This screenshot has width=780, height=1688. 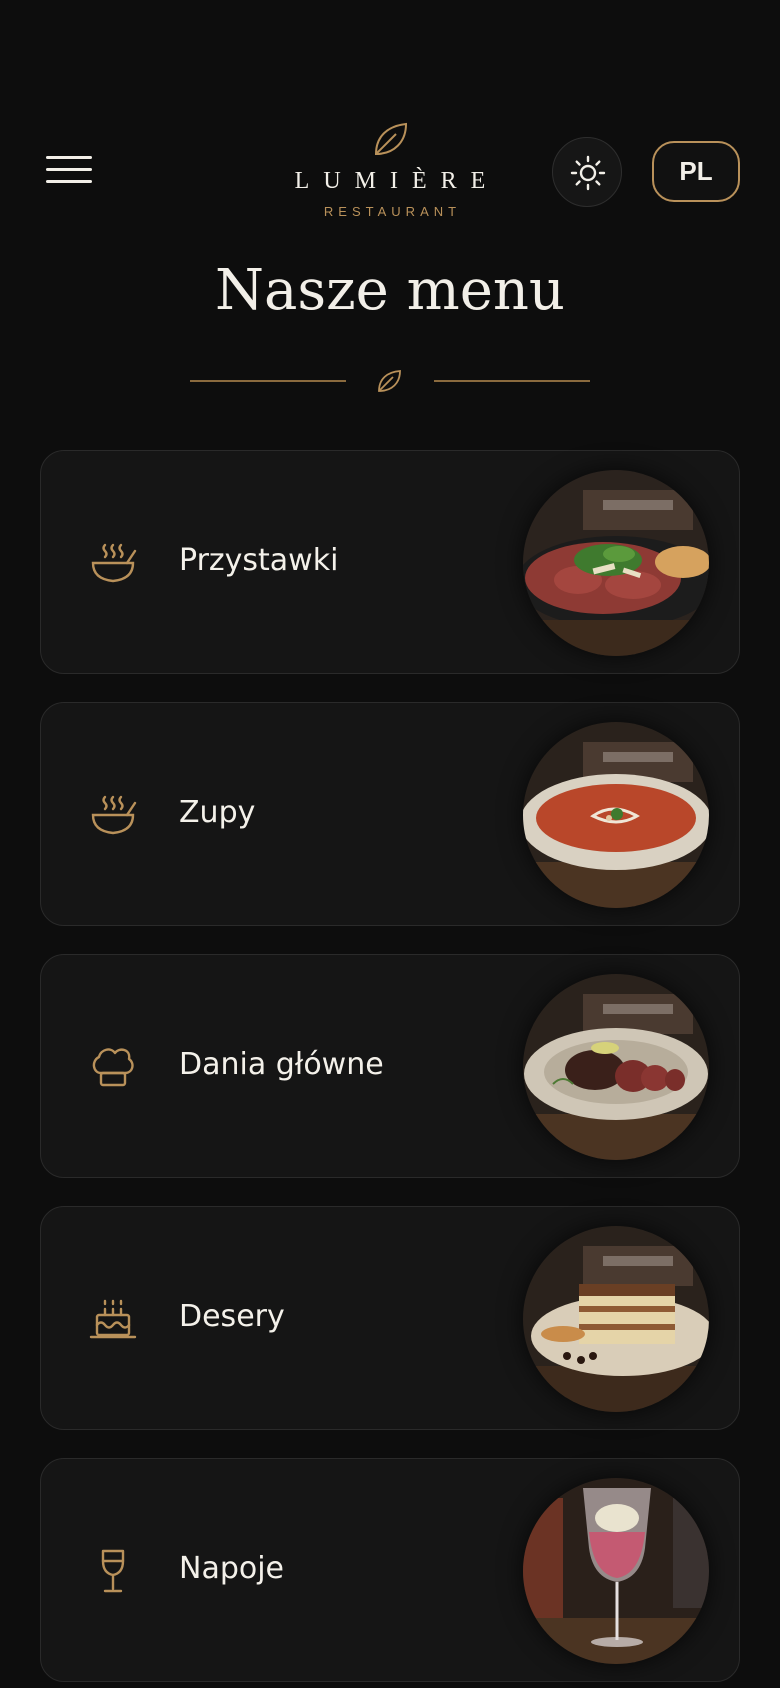 I want to click on category-label: Dania główne, so click(x=281, y=1064).